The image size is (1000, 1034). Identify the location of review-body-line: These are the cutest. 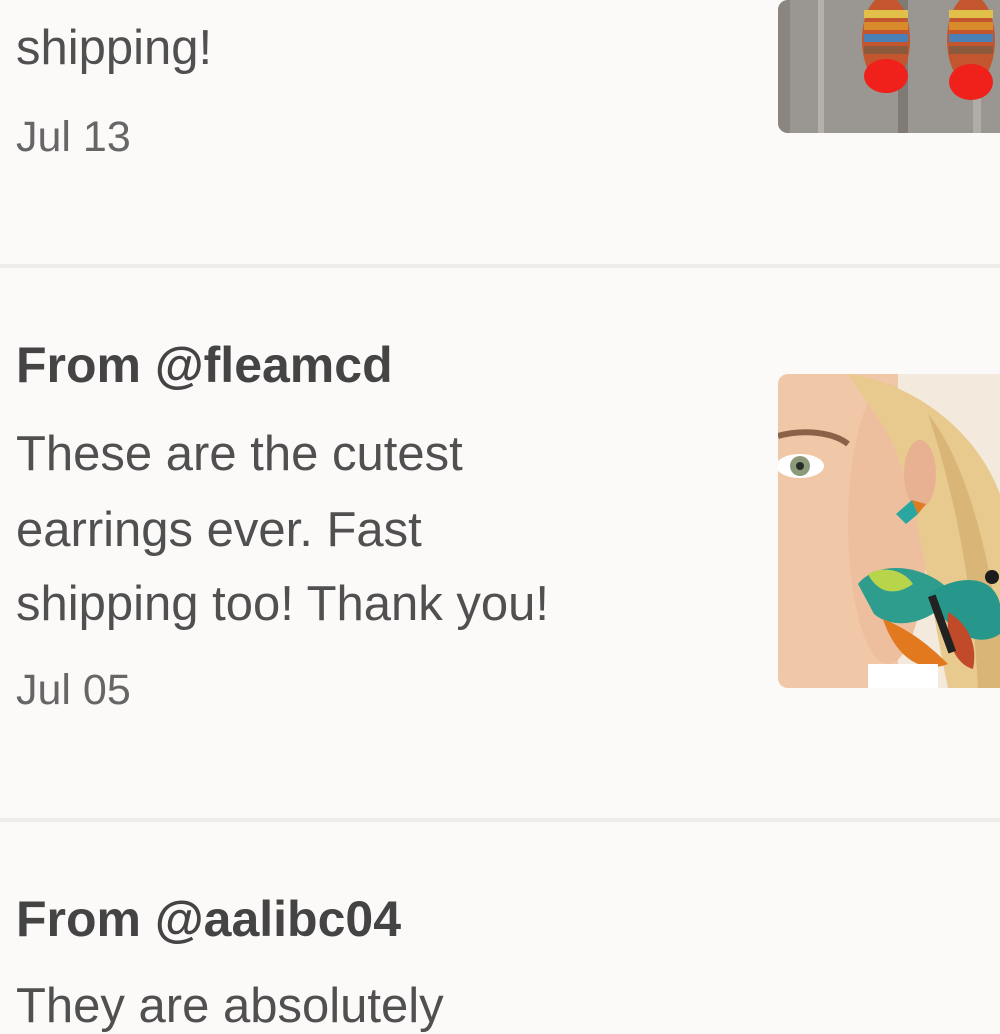
(239, 454).